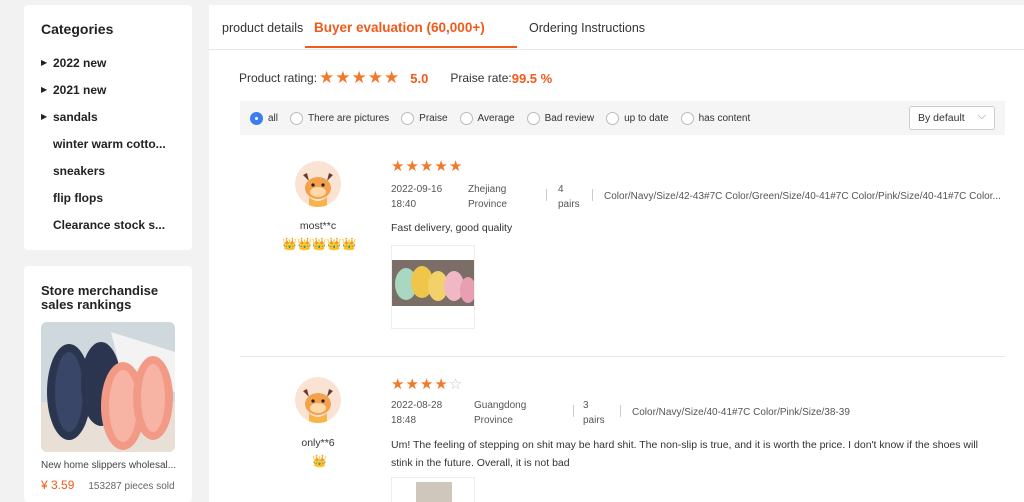 The image size is (1024, 502). I want to click on product-rating-stars: ★ ★ ★ ★ ★, so click(359, 78).